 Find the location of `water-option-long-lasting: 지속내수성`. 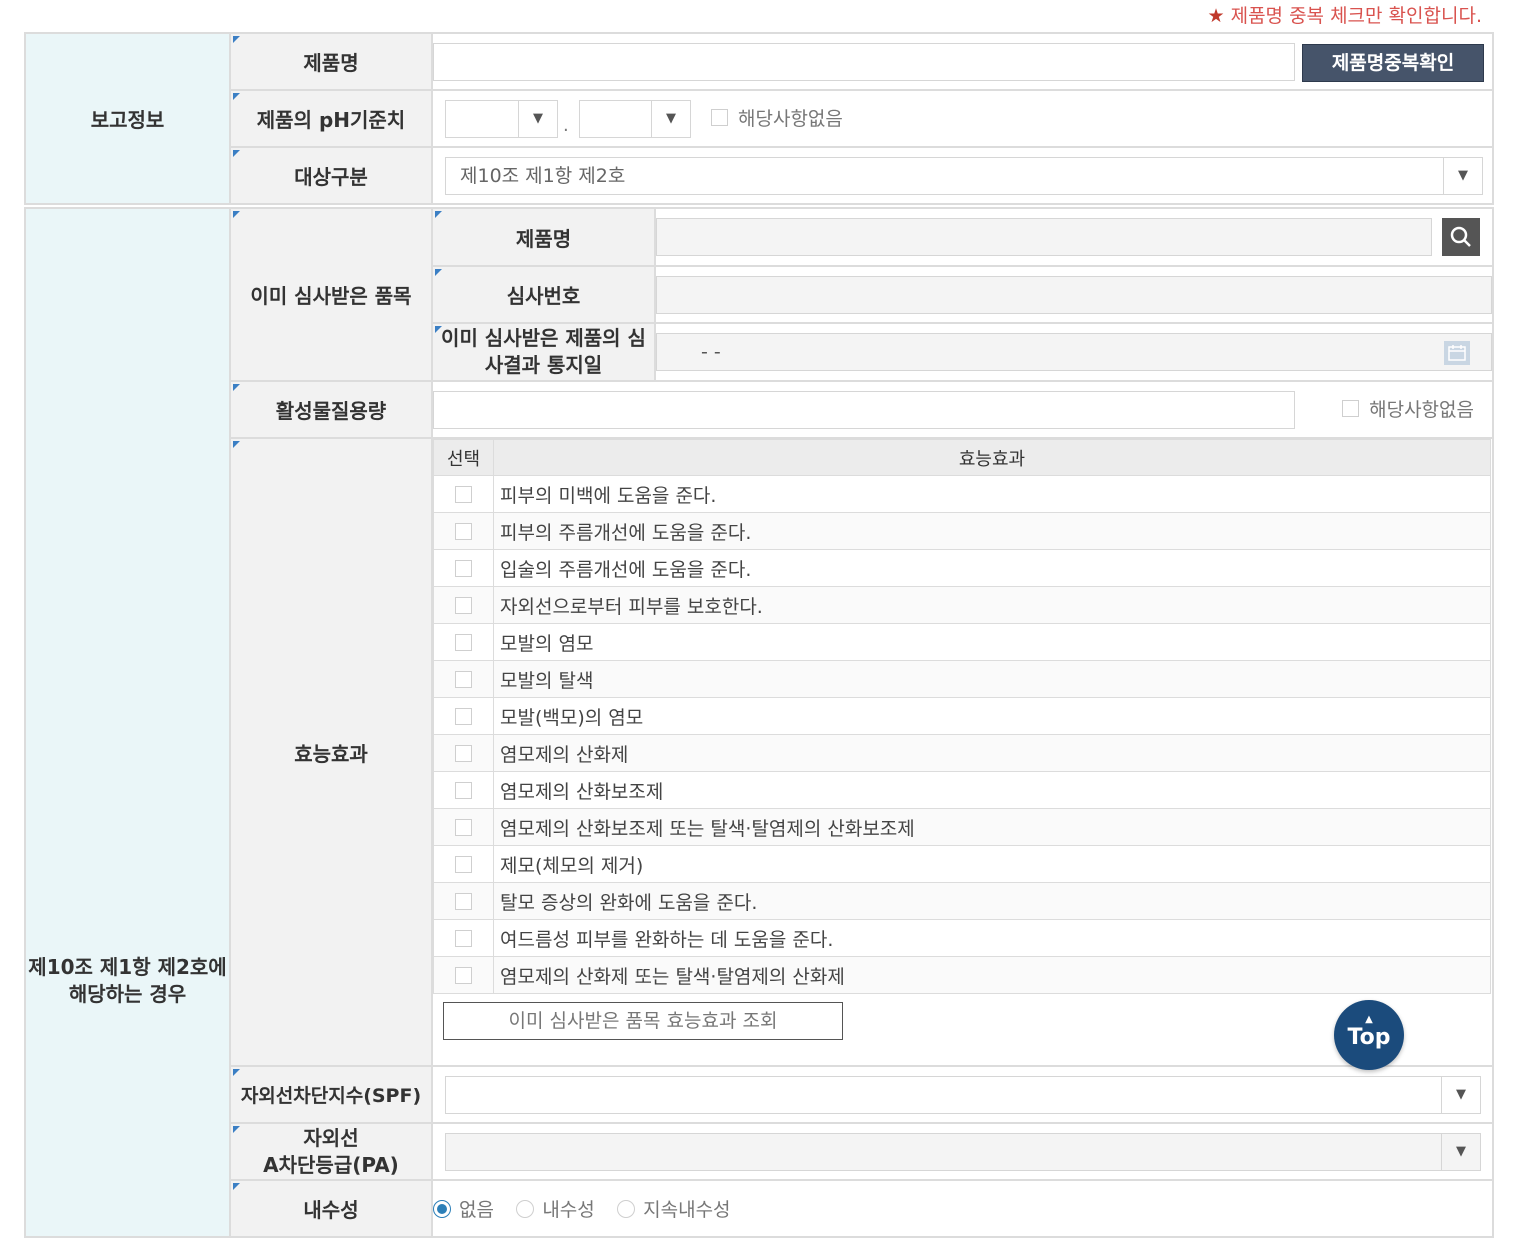

water-option-long-lasting: 지속내수성 is located at coordinates (674, 1208).